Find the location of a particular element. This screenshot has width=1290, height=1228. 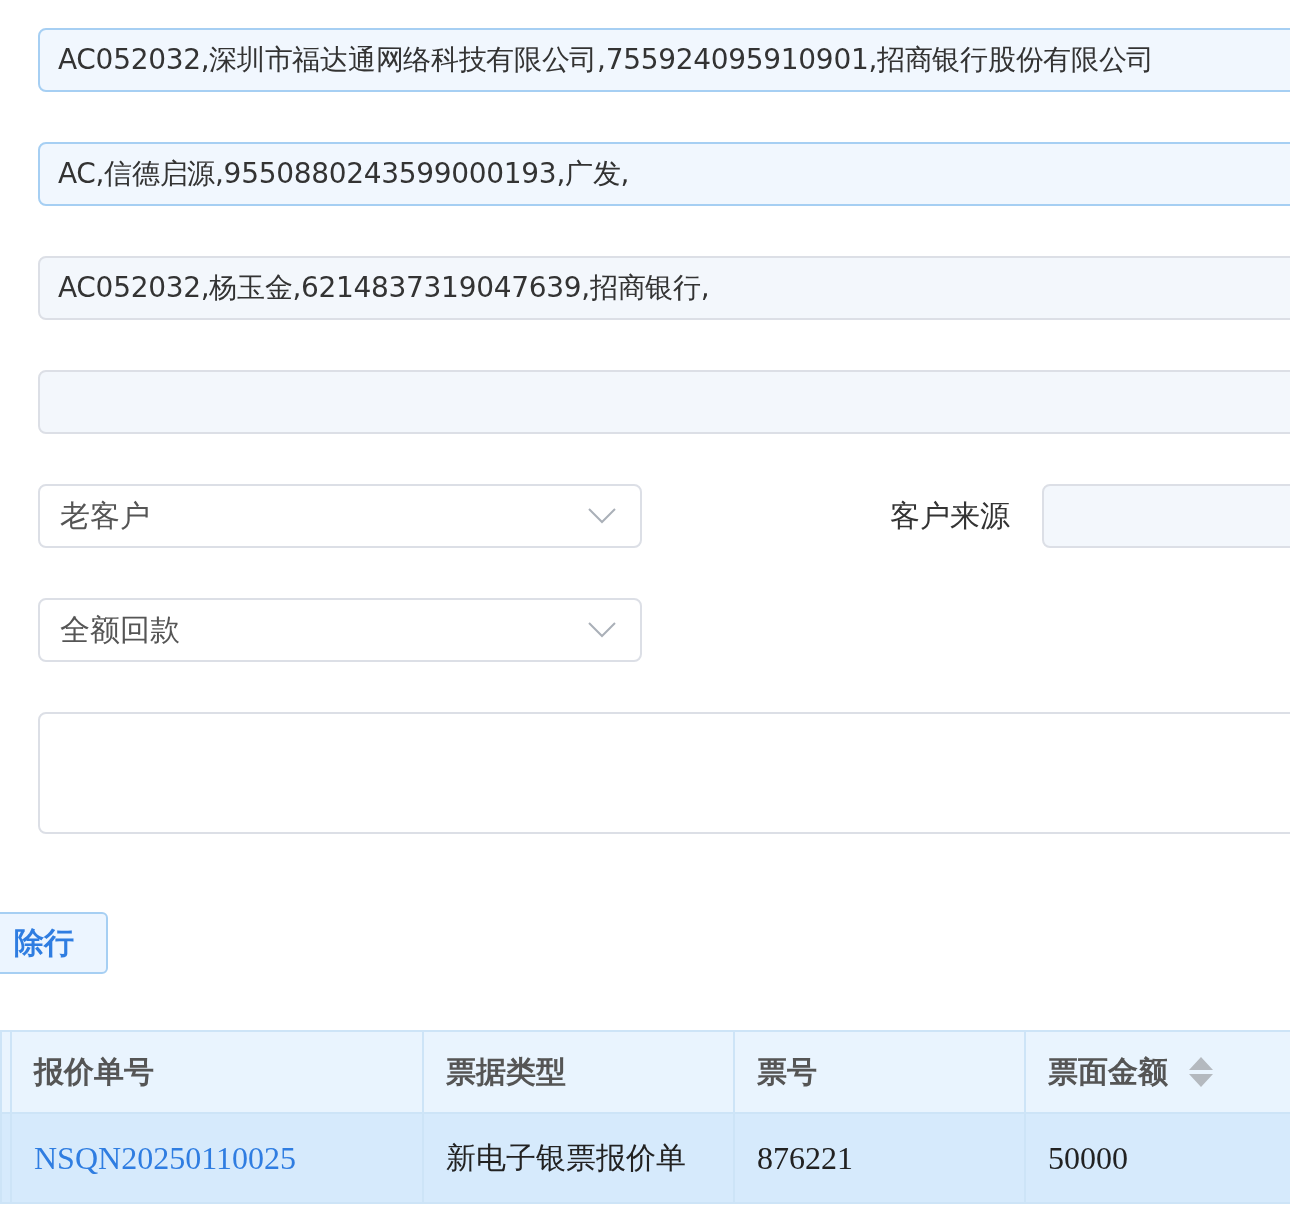

column-header: 票号 is located at coordinates (879, 1072).